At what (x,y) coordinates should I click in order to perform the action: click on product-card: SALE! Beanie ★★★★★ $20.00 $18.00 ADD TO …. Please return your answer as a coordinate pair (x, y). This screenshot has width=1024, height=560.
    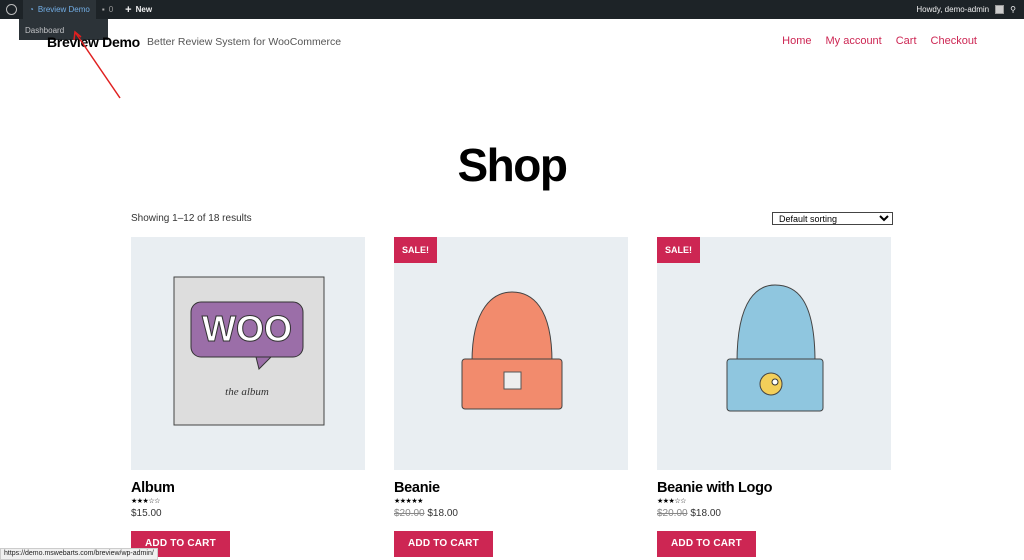
    Looking at the image, I should click on (511, 397).